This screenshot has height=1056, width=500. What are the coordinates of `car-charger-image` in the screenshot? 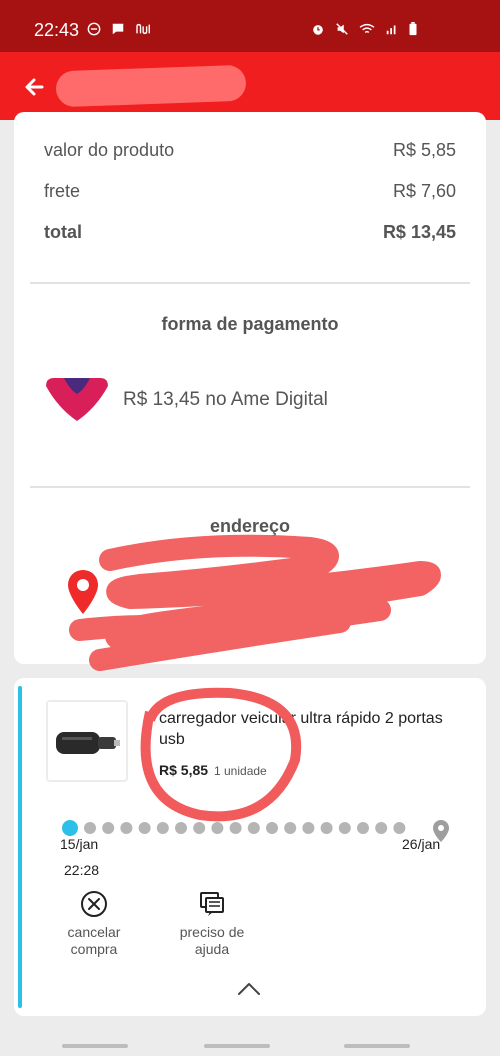 It's located at (88, 743).